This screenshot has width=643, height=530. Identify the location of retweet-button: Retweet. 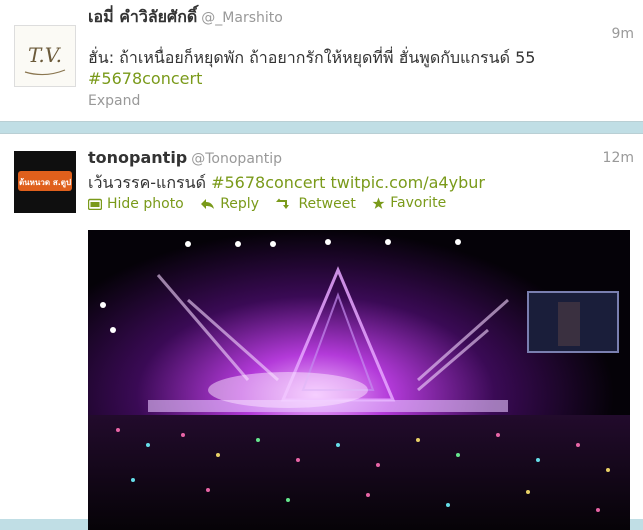
(315, 204).